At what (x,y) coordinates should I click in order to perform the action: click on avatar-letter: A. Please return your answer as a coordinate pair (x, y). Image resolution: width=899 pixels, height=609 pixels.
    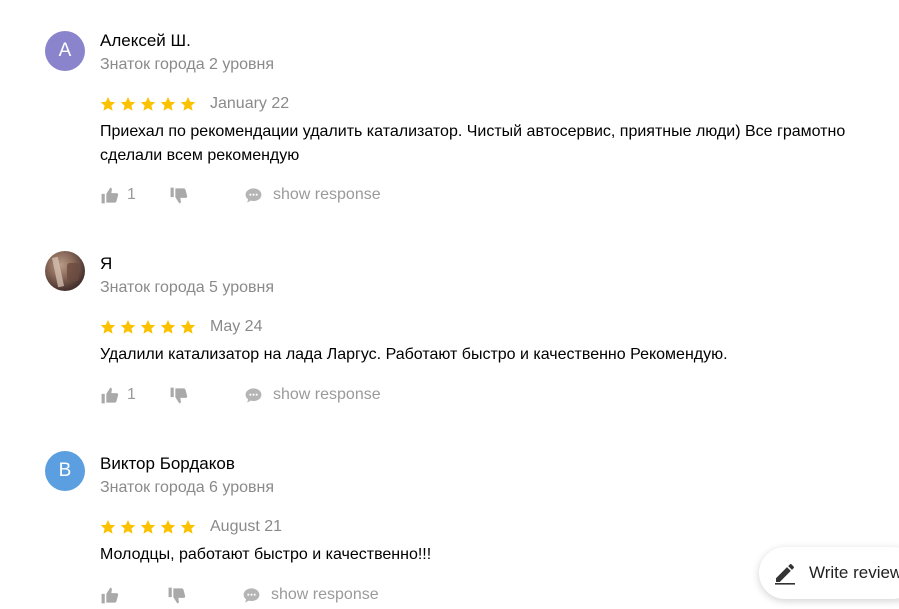
    Looking at the image, I should click on (65, 50).